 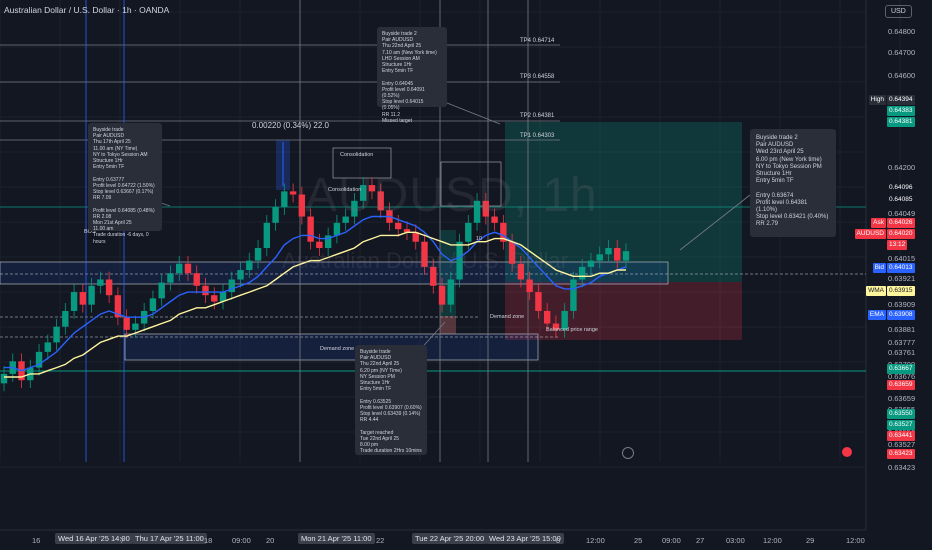 I want to click on price-axis-label: 0.64049, so click(x=902, y=213).